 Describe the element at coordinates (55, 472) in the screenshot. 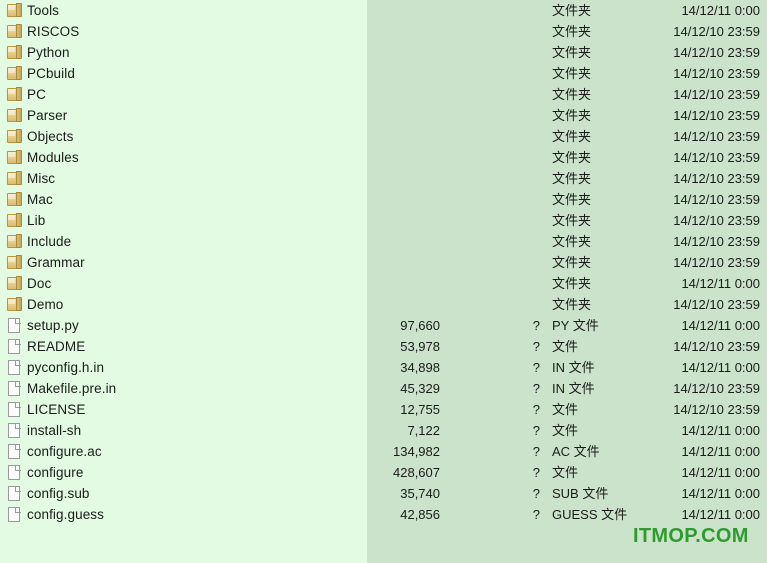

I see `file-name-cell: configure` at that location.